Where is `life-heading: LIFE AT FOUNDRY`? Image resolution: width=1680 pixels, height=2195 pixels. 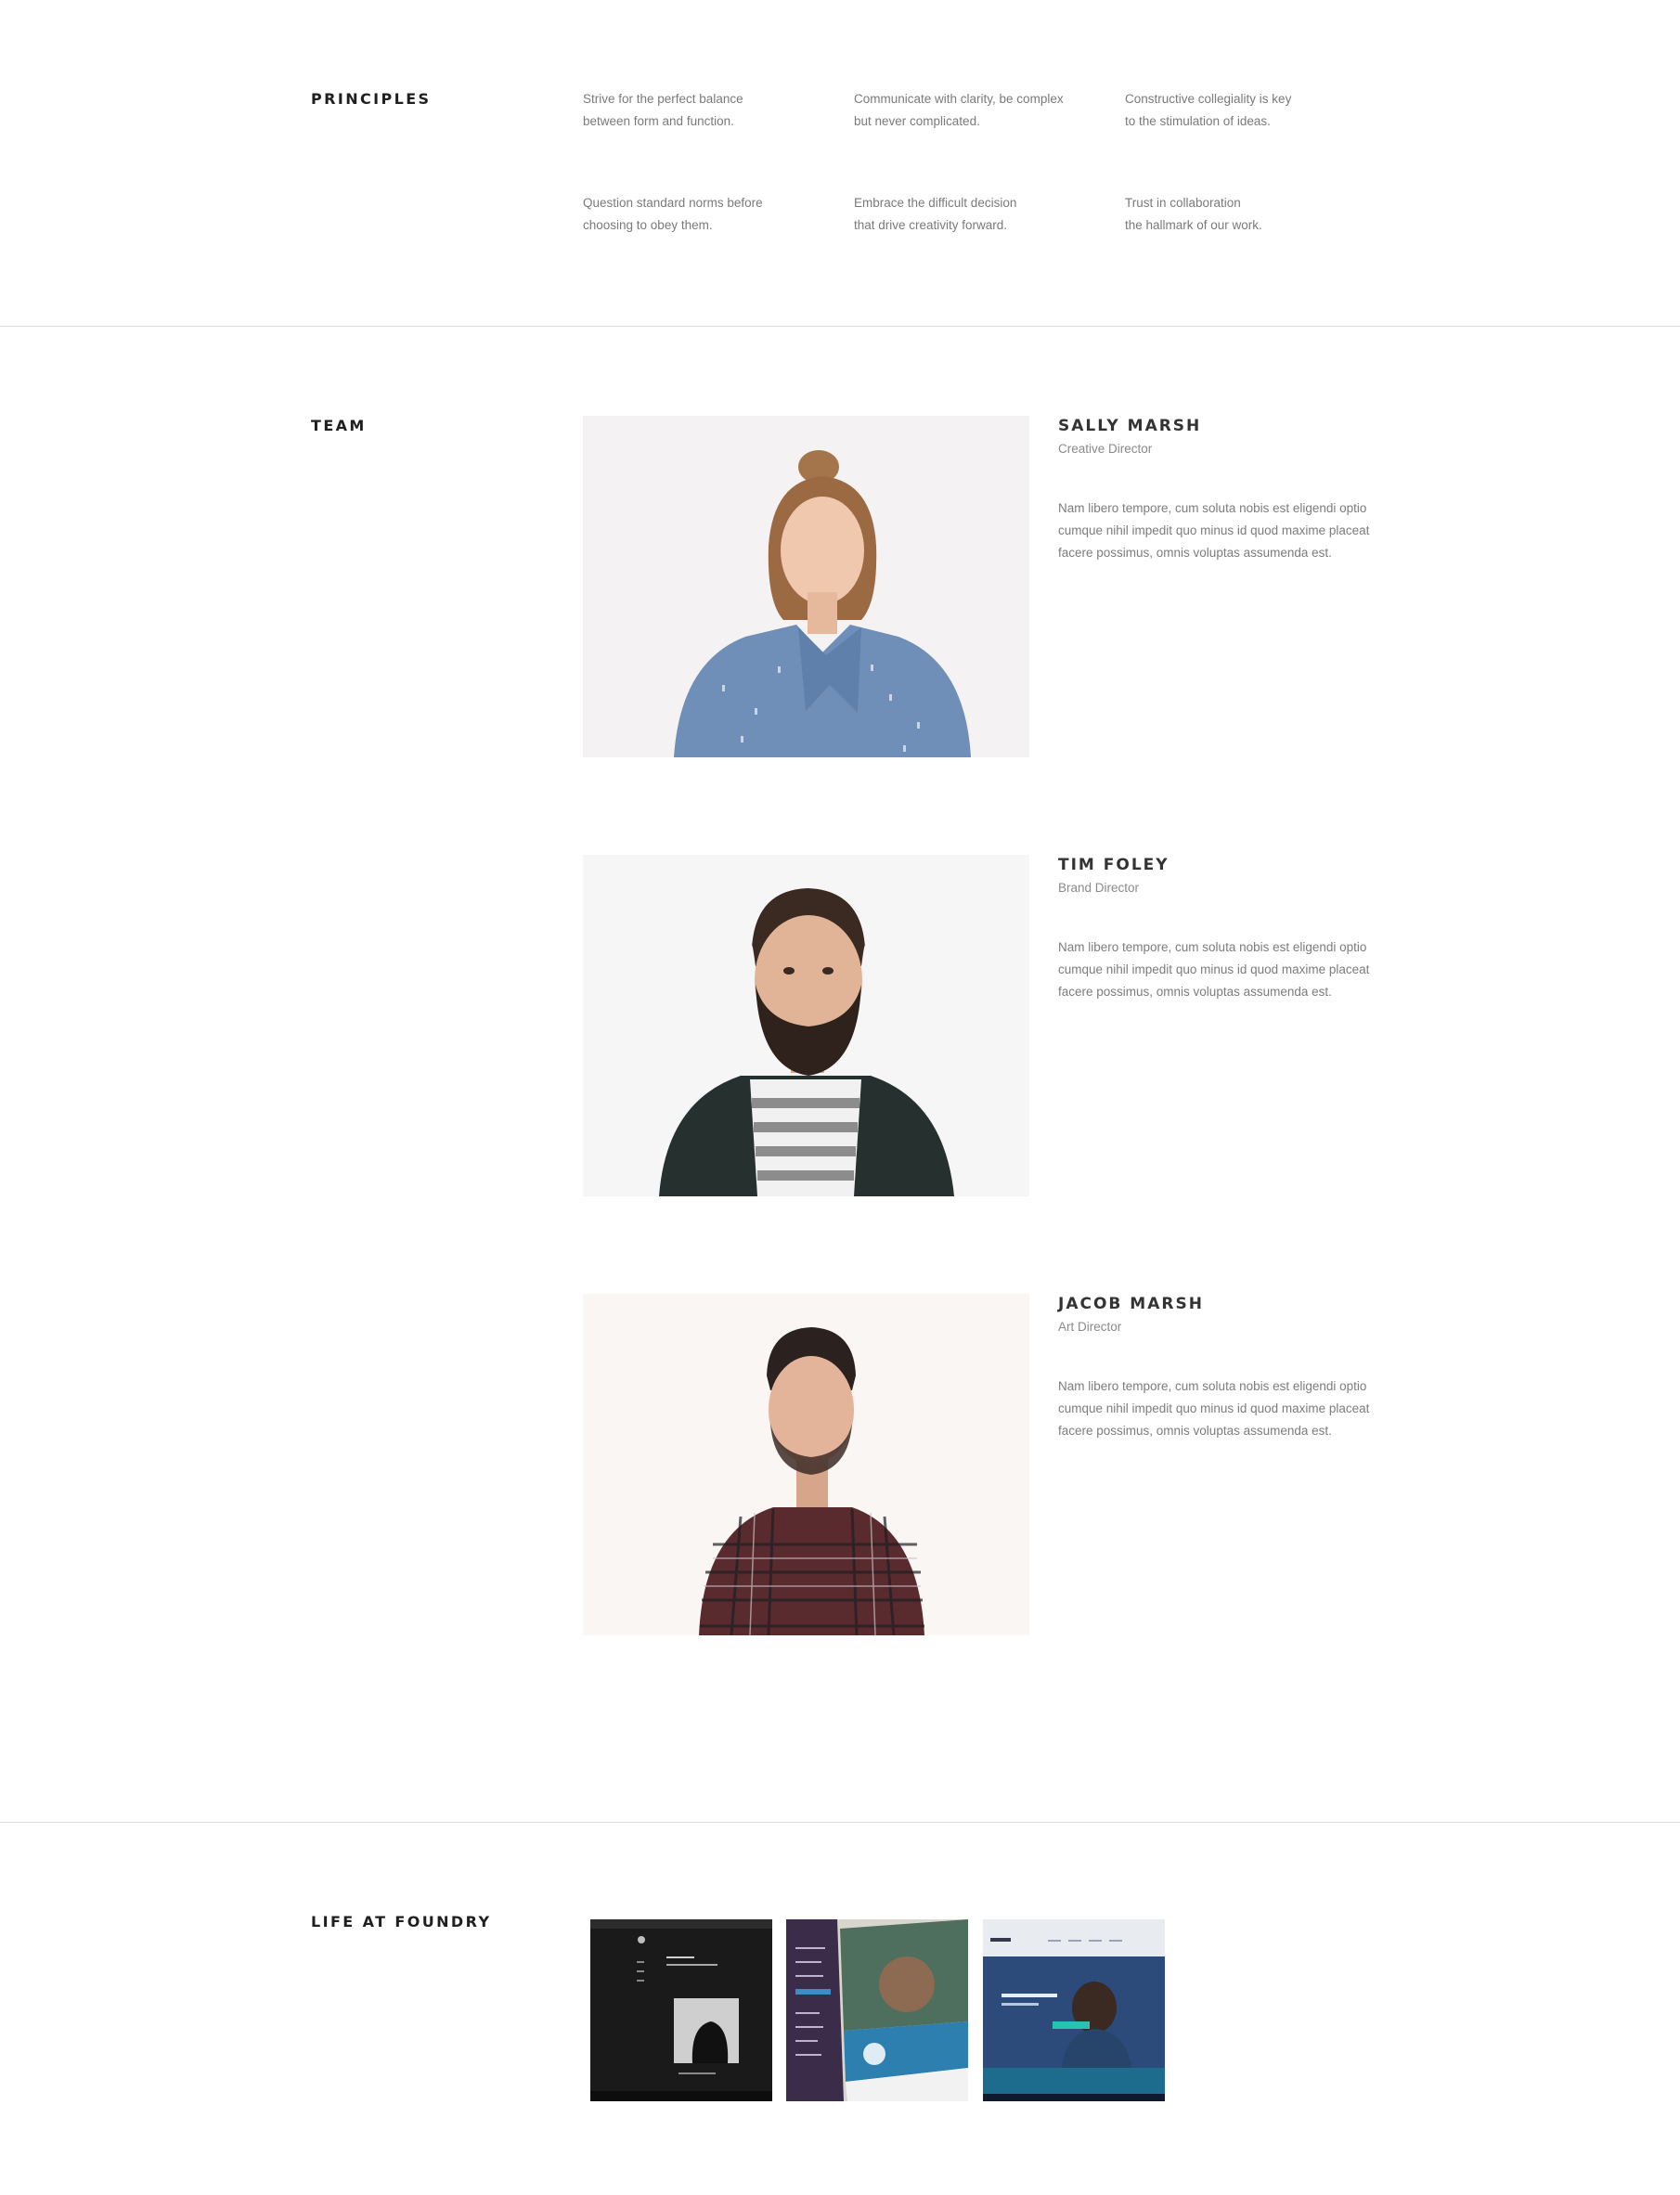 life-heading: LIFE AT FOUNDRY is located at coordinates (401, 1921).